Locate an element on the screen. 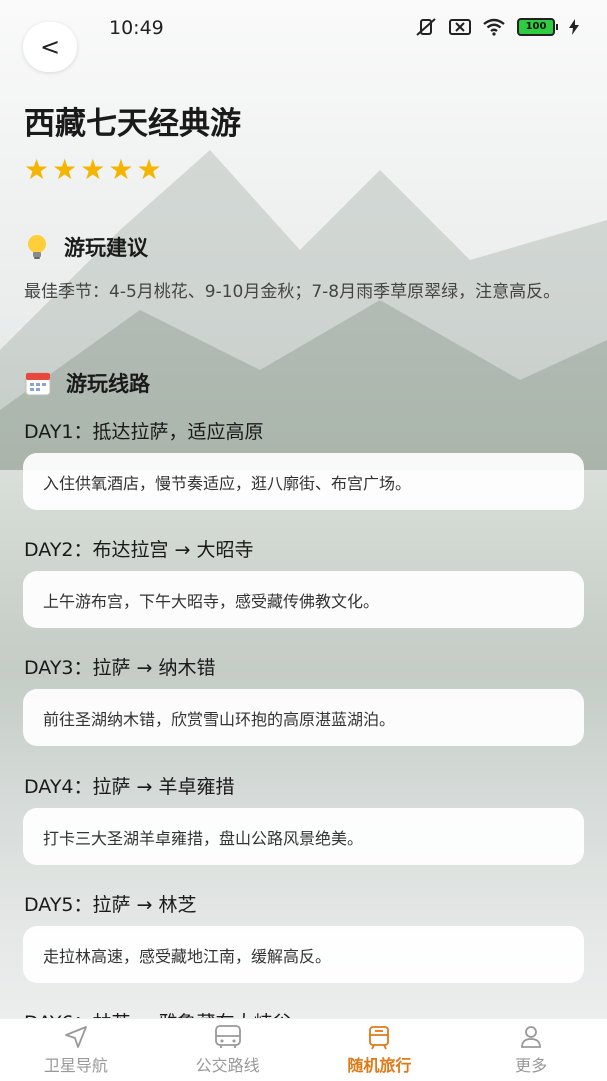  status-time: 10:49 is located at coordinates (136, 28).